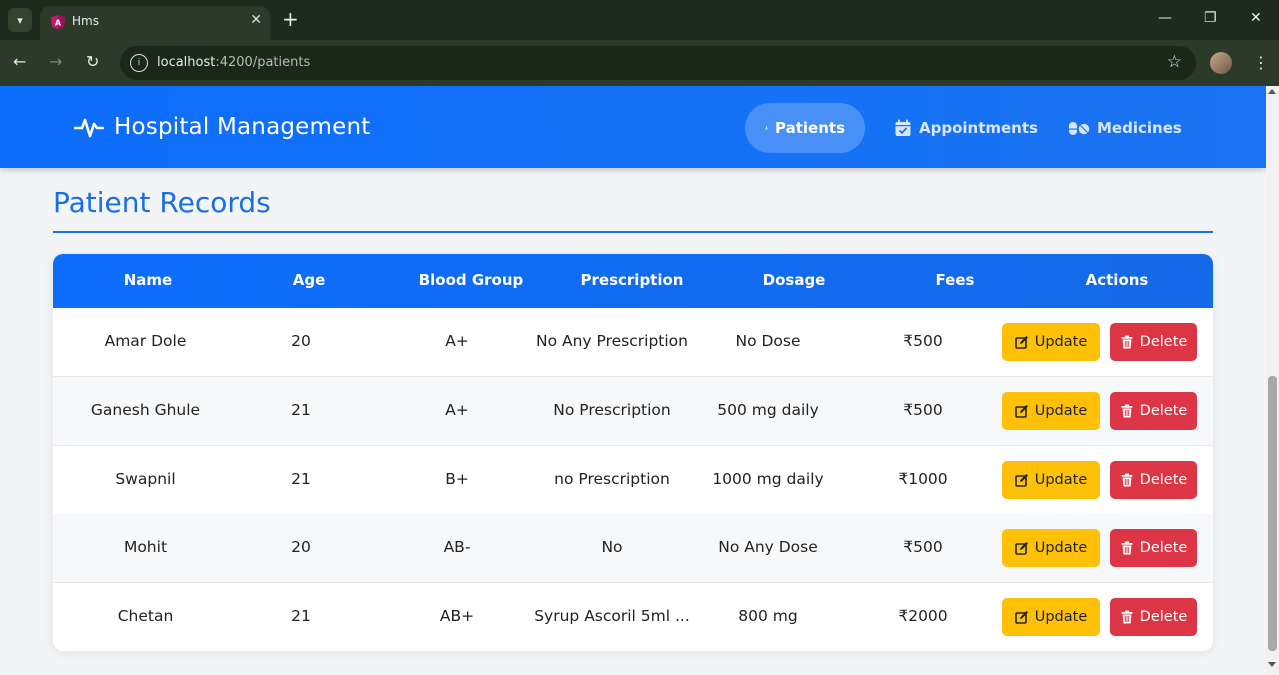 The image size is (1279, 675). I want to click on bookmark-star-icon: ☆, so click(1174, 62).